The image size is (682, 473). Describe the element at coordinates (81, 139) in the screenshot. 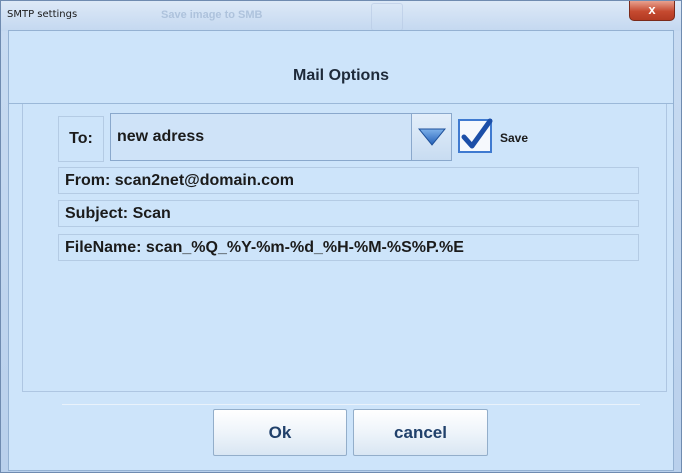

I see `to-label: To:` at that location.